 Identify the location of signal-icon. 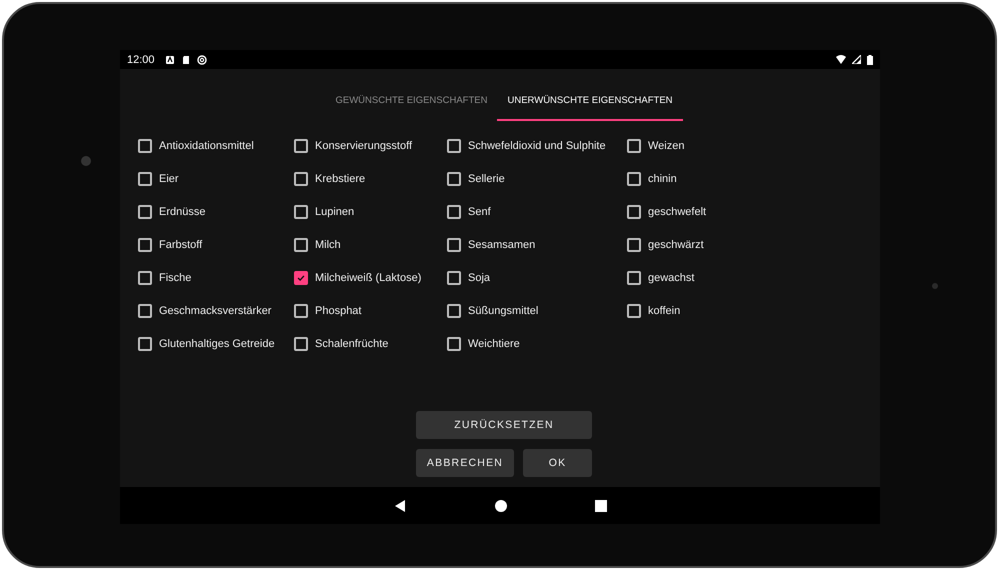
(856, 59).